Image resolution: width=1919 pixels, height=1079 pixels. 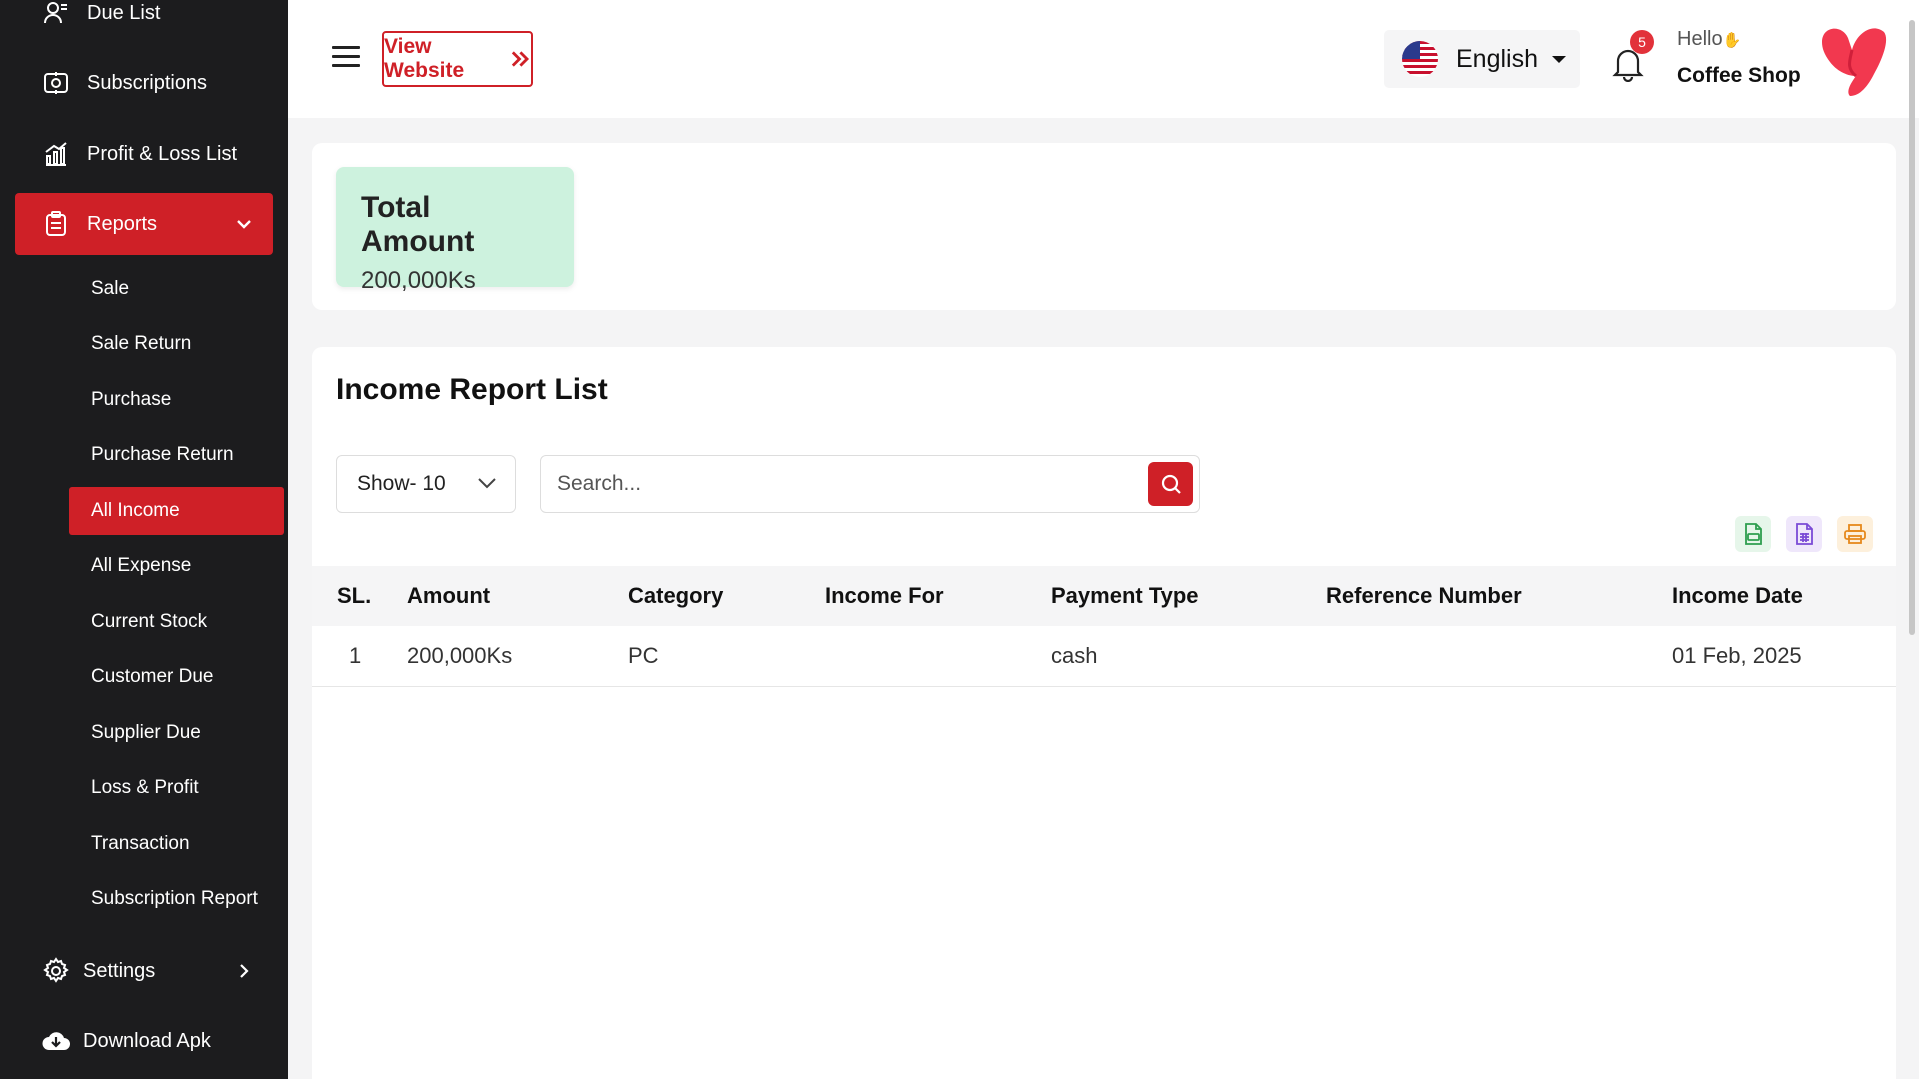 I want to click on column-header-category: Category, so click(x=676, y=595).